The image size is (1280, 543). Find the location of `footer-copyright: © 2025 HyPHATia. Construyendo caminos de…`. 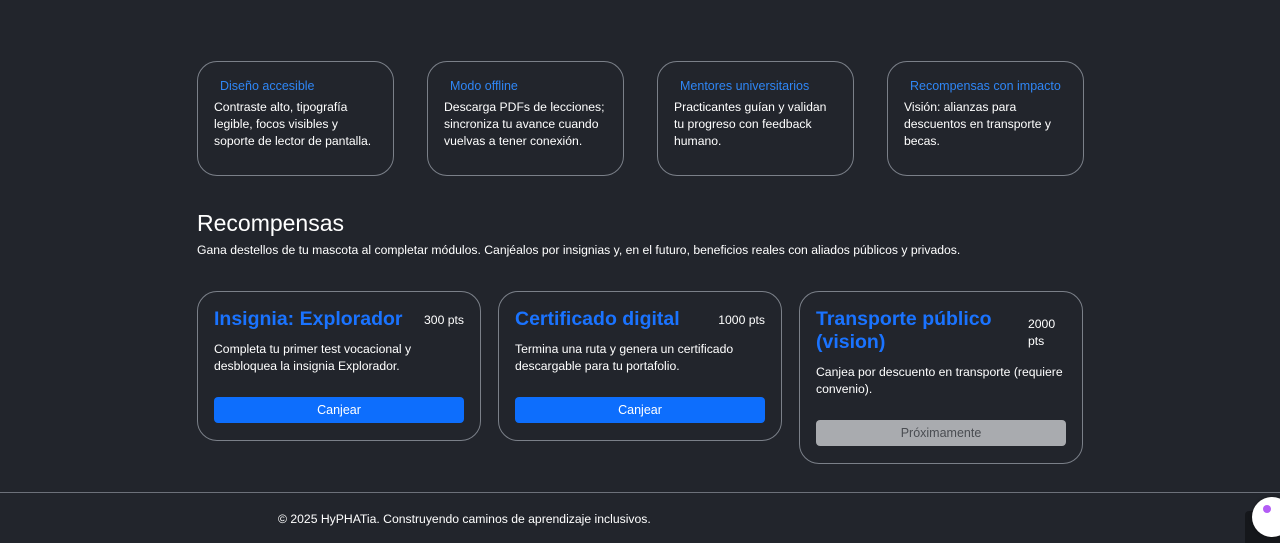

footer-copyright: © 2025 HyPHATia. Construyendo caminos de… is located at coordinates (464, 519).